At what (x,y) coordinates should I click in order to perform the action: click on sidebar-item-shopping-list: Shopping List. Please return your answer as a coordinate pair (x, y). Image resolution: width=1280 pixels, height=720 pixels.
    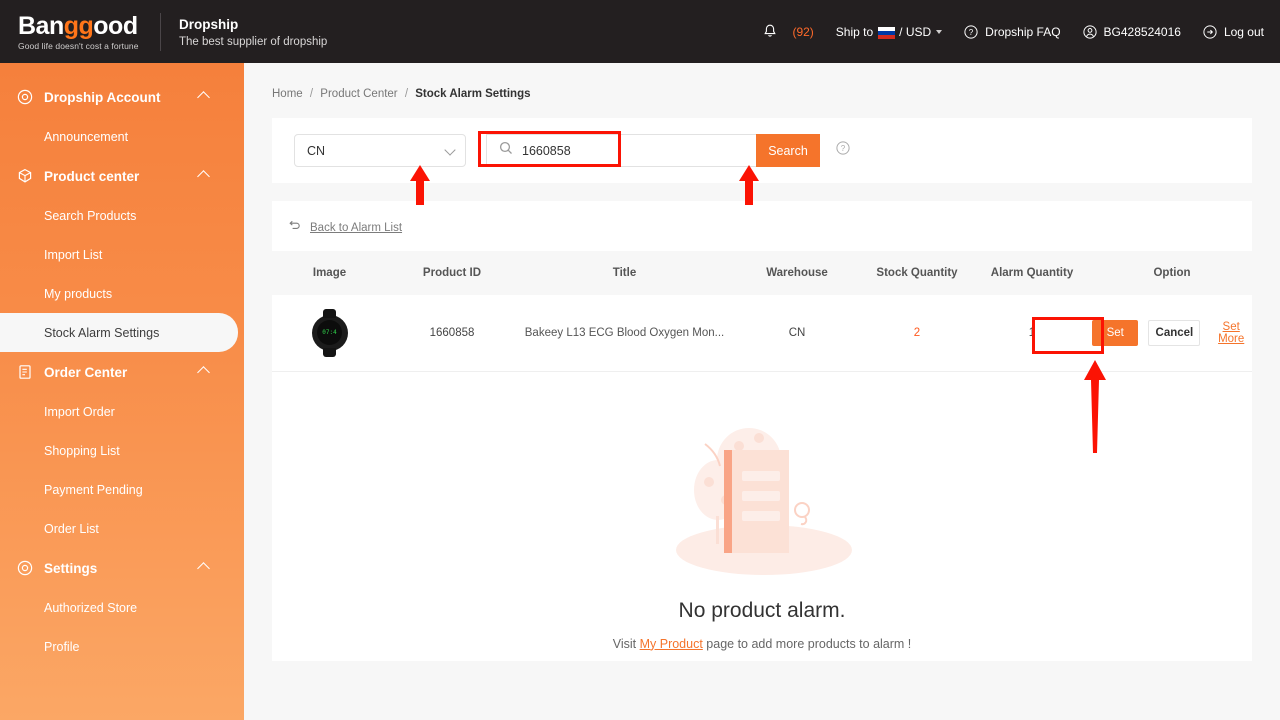
    Looking at the image, I should click on (122, 450).